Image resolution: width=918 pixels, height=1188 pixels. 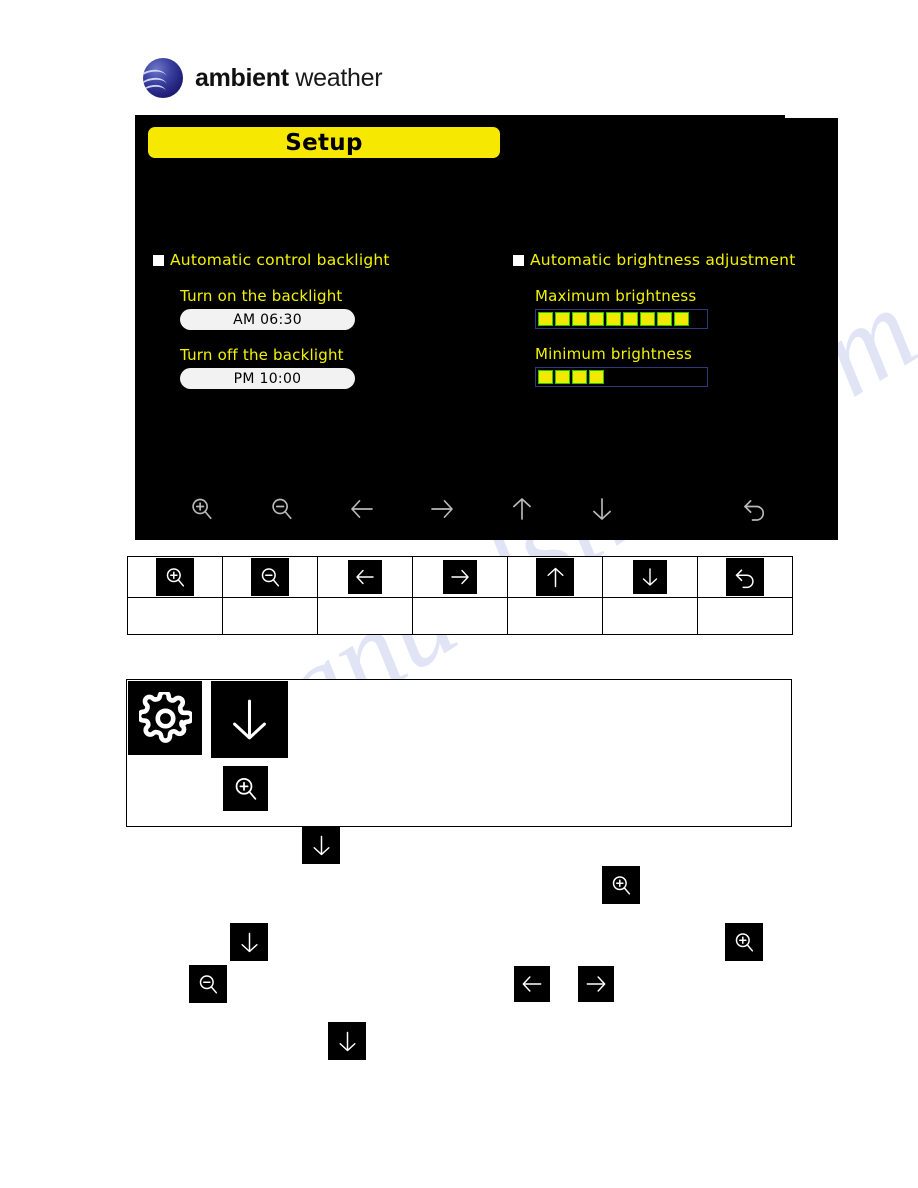 I want to click on brand-name: ambient weather, so click(x=289, y=77).